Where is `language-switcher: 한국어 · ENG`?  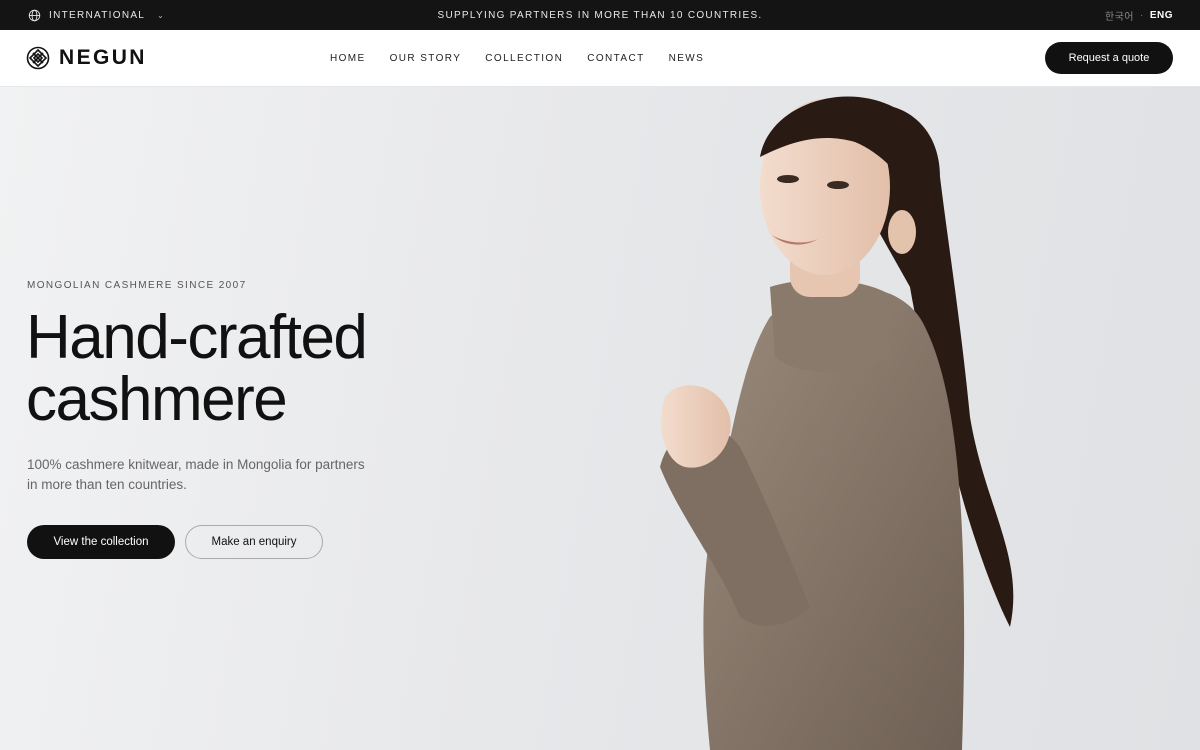
language-switcher: 한국어 · ENG is located at coordinates (1139, 15).